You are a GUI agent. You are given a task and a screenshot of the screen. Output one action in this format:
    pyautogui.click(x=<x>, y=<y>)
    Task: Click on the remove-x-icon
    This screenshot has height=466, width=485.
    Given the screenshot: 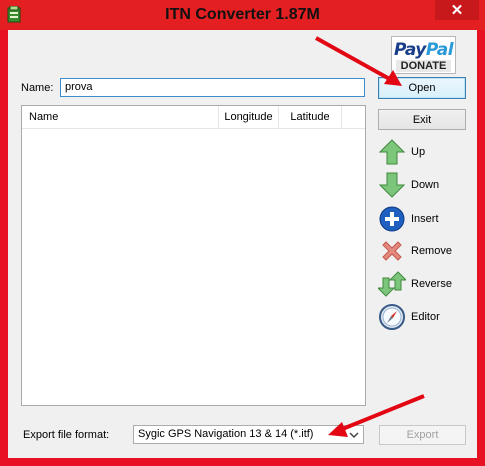 What is the action you would take?
    pyautogui.click(x=392, y=251)
    